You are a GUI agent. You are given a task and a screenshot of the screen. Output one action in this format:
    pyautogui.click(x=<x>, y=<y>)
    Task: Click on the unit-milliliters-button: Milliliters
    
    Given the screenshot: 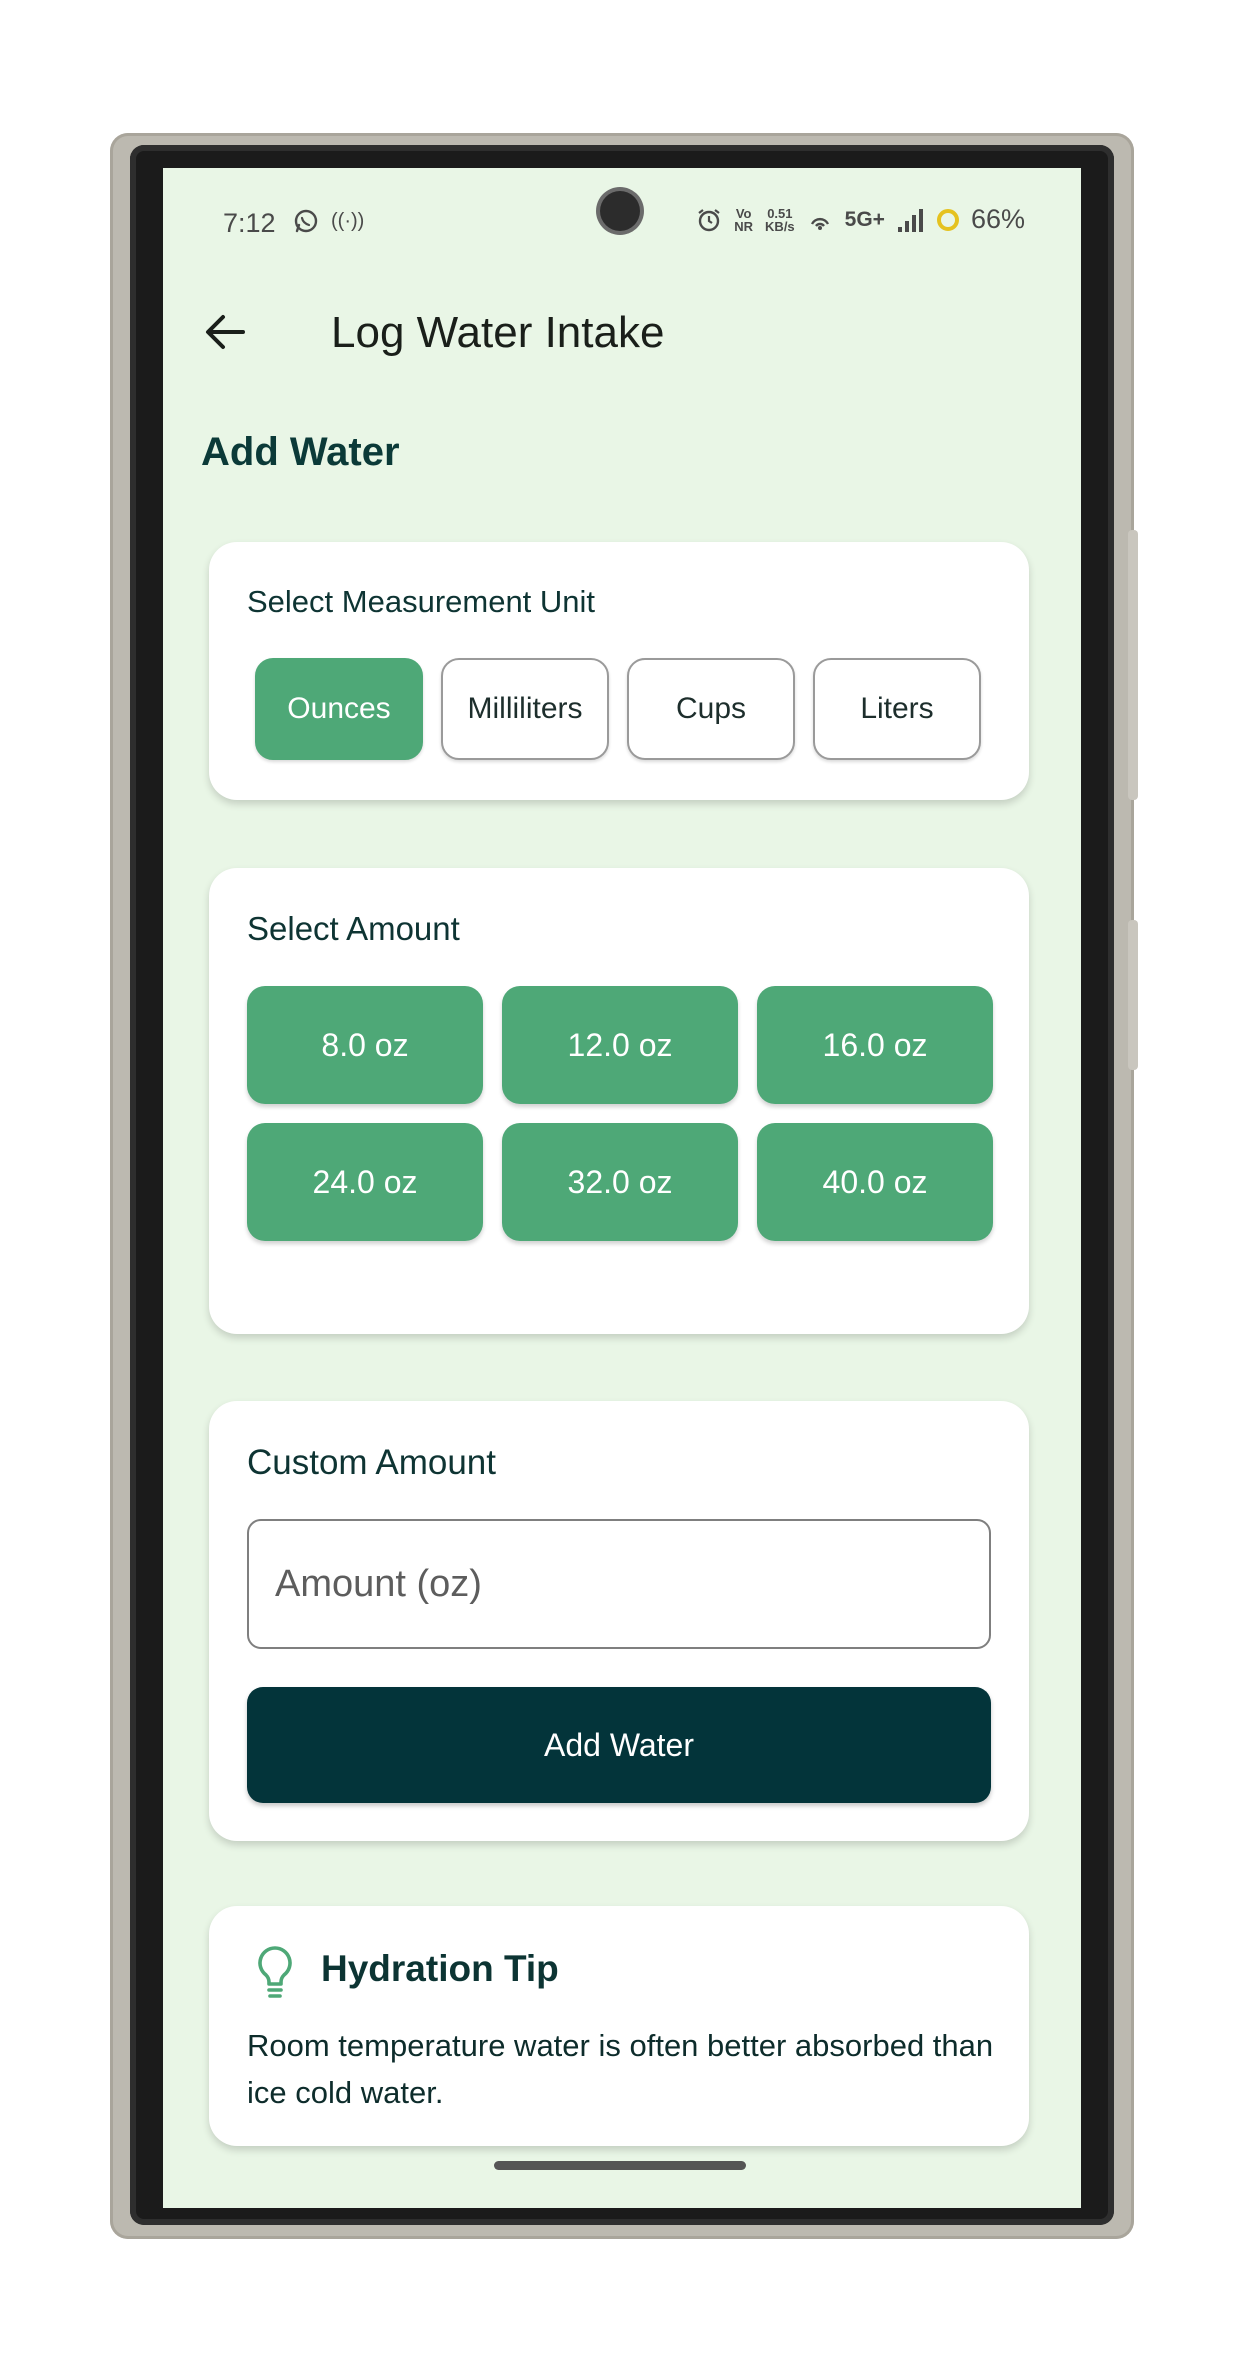 What is the action you would take?
    pyautogui.click(x=525, y=709)
    